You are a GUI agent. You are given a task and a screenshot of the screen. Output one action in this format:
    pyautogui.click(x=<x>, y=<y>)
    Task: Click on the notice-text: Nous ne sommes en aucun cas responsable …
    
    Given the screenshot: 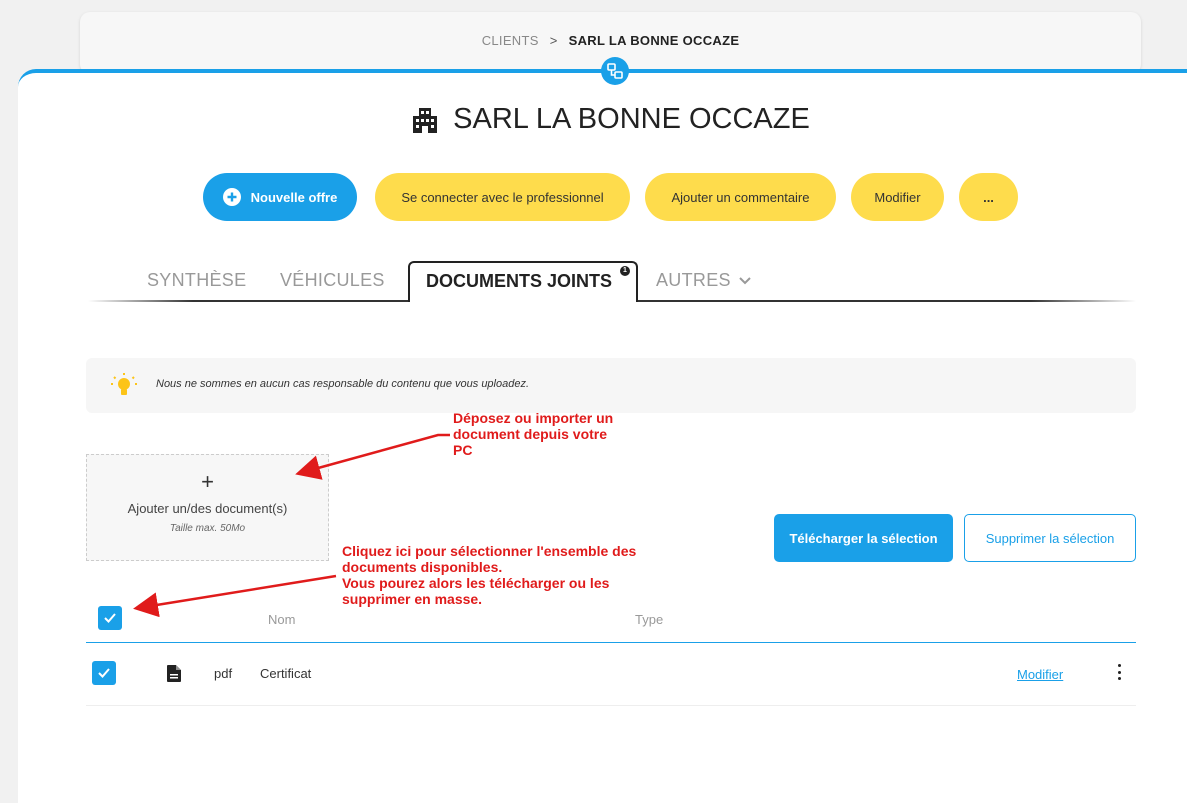 What is the action you would take?
    pyautogui.click(x=343, y=384)
    